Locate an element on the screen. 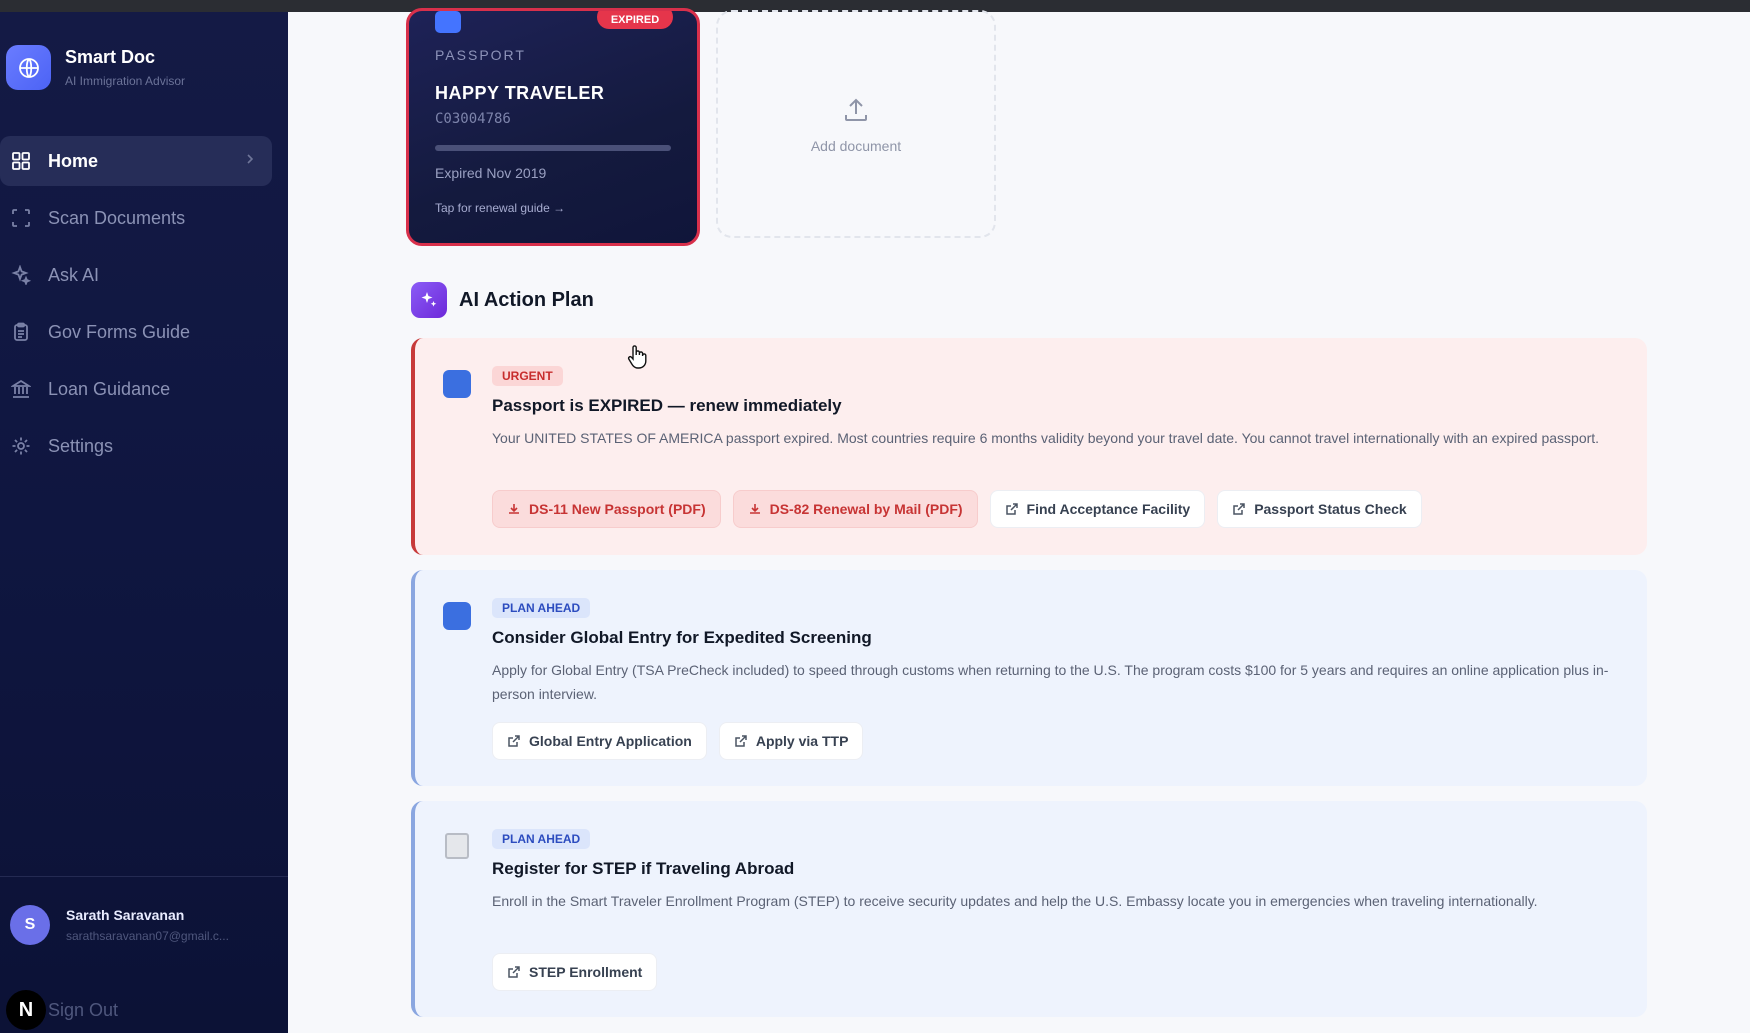 Image resolution: width=1750 pixels, height=1033 pixels. passport-status-check-button: Passport Status Check is located at coordinates (1319, 509).